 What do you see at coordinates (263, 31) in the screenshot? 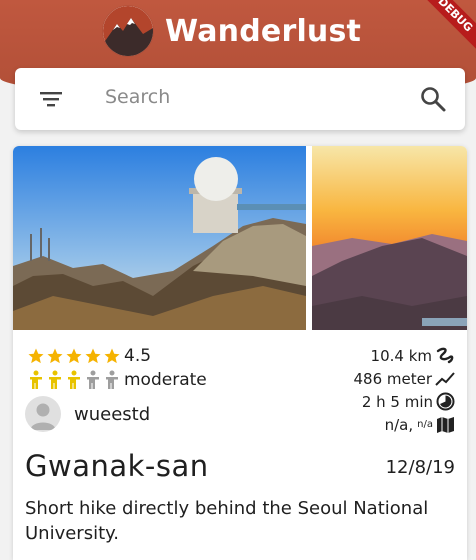
I see `app-title: Wanderlust` at bounding box center [263, 31].